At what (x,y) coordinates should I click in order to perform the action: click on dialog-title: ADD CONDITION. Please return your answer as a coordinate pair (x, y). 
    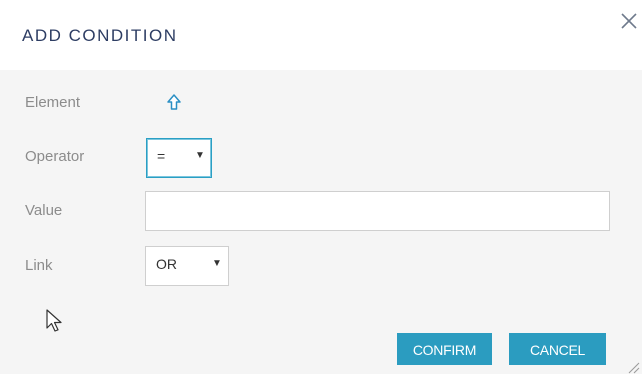
    Looking at the image, I should click on (100, 35).